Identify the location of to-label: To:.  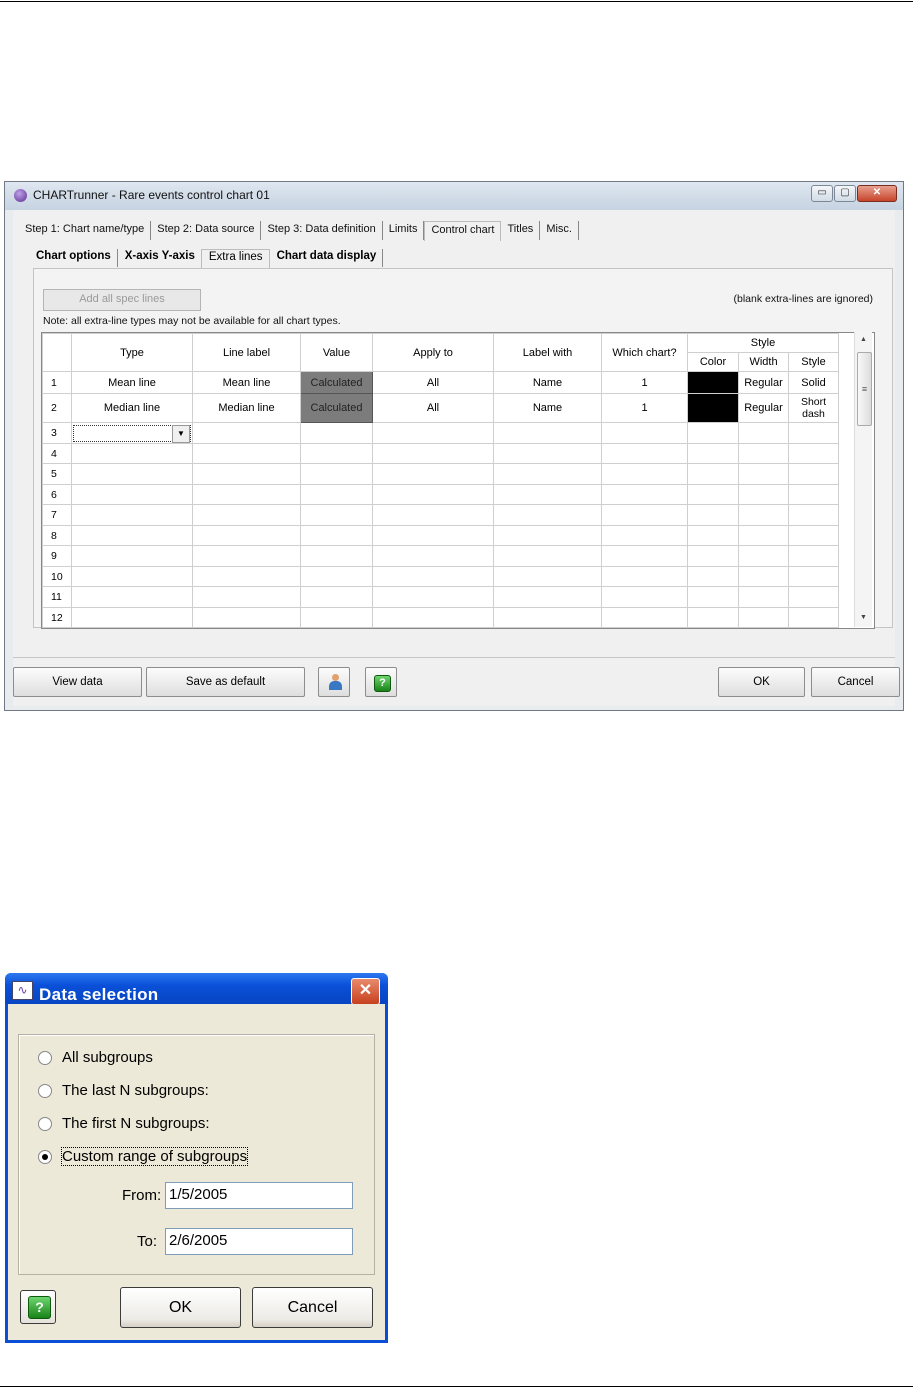
(147, 1241).